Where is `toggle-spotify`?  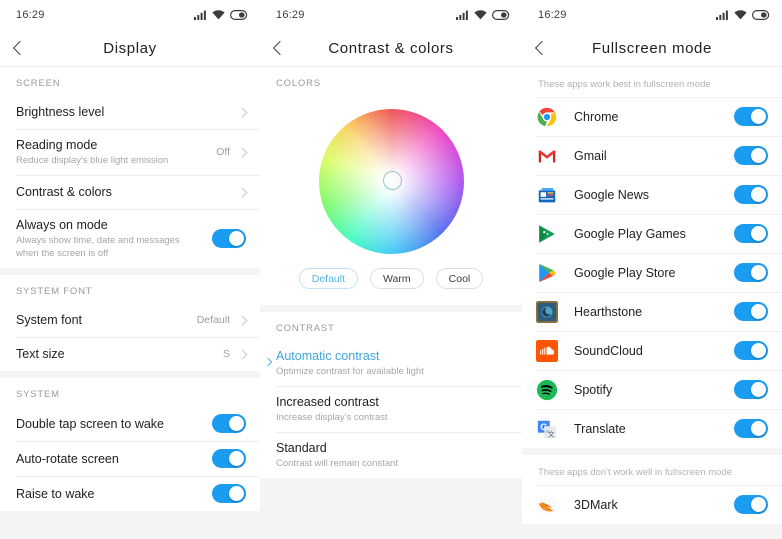 toggle-spotify is located at coordinates (751, 389).